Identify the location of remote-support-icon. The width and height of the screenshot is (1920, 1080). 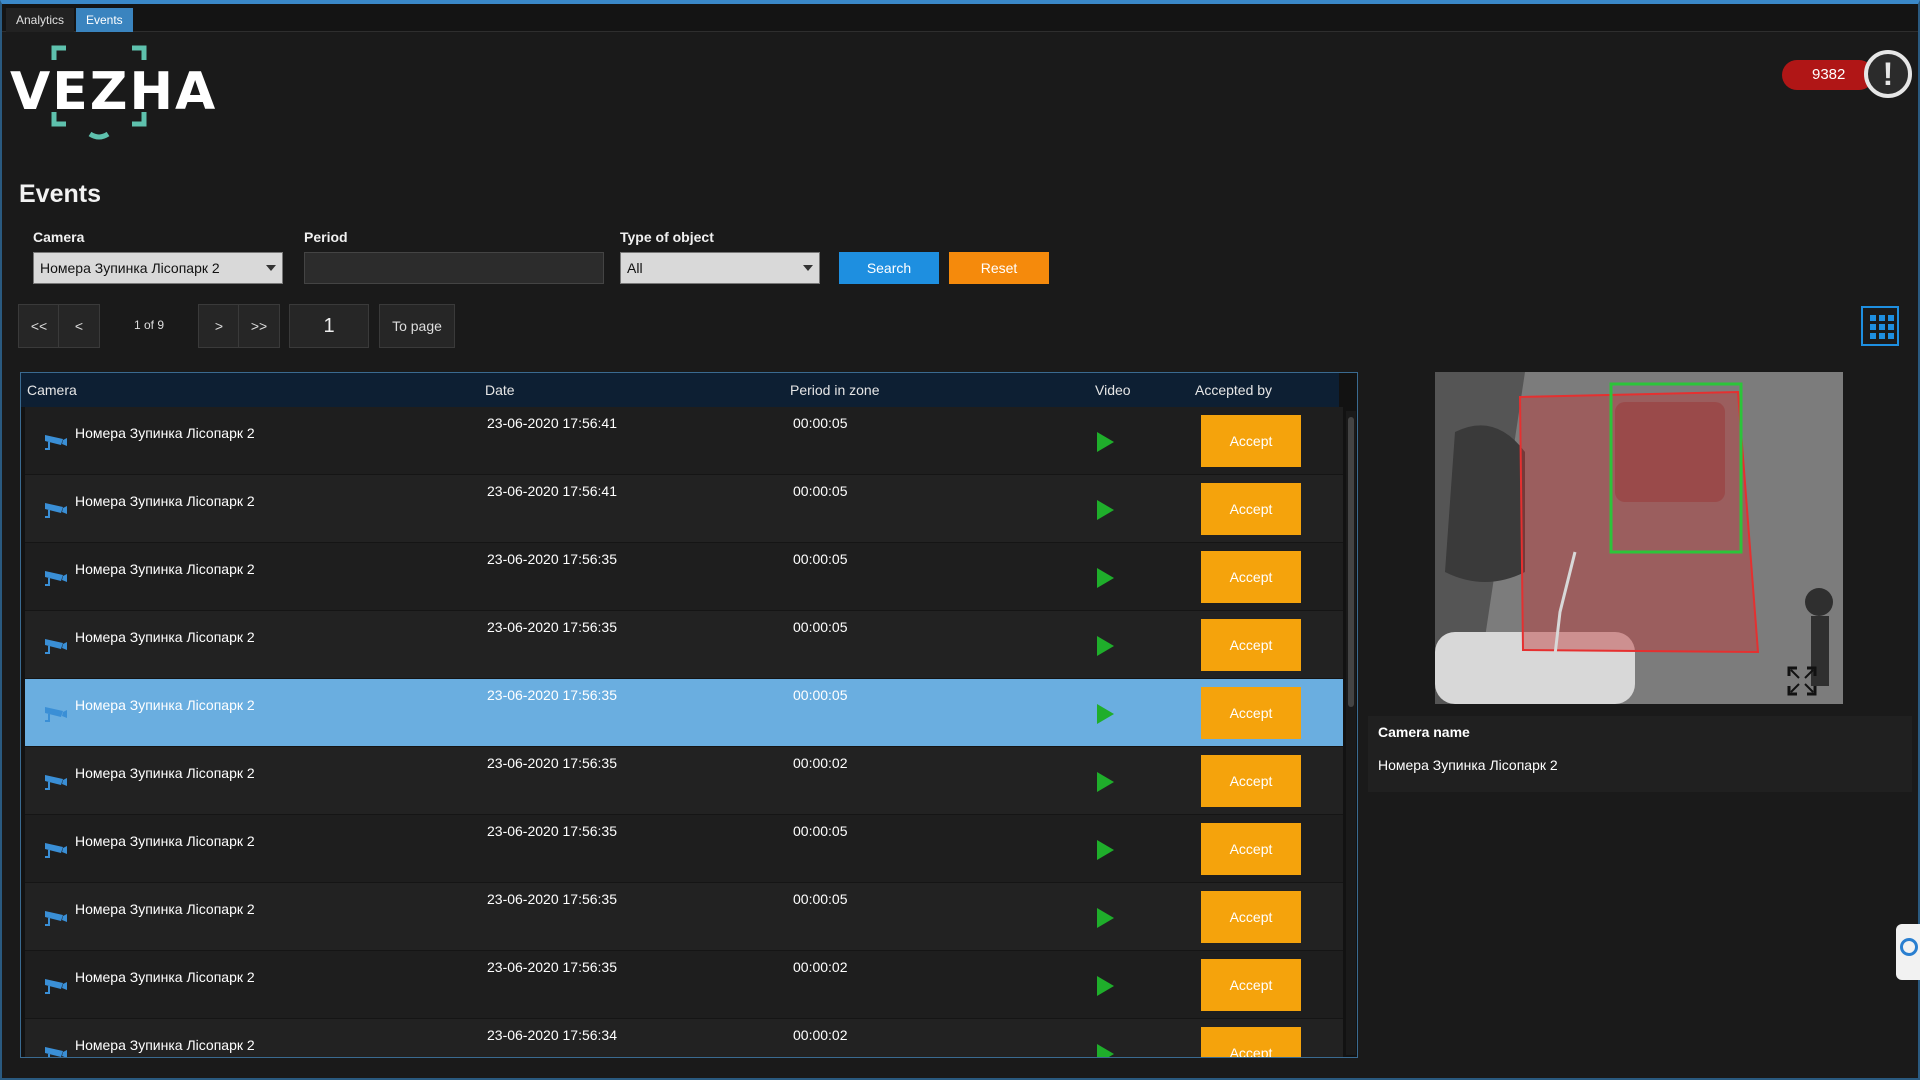
(1909, 947).